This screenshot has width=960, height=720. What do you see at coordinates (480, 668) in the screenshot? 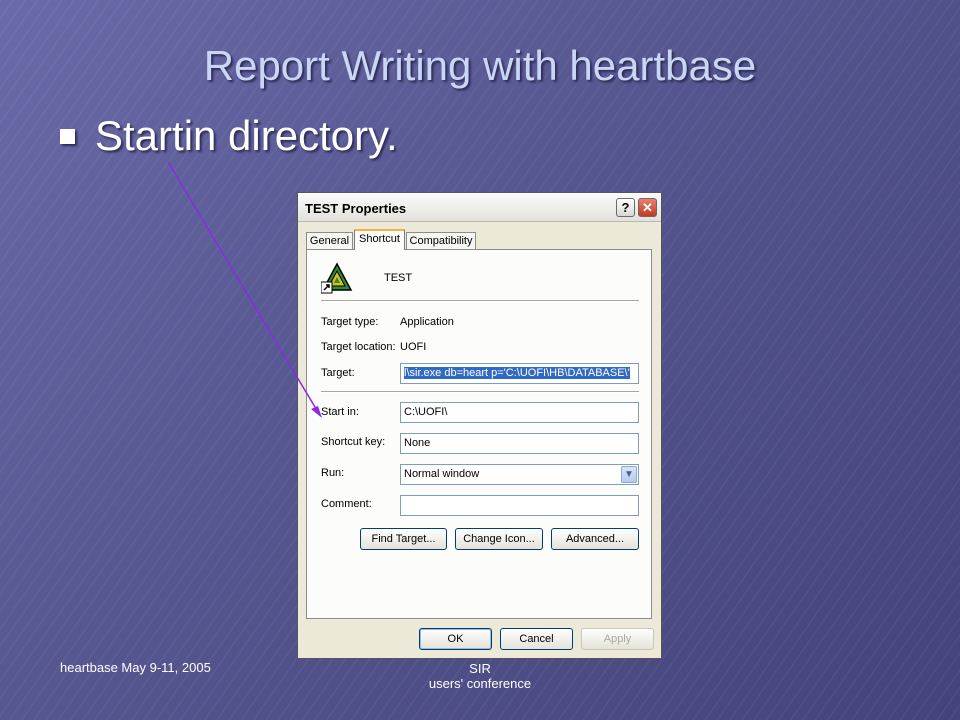
I see `footer-center-line1: SIR` at bounding box center [480, 668].